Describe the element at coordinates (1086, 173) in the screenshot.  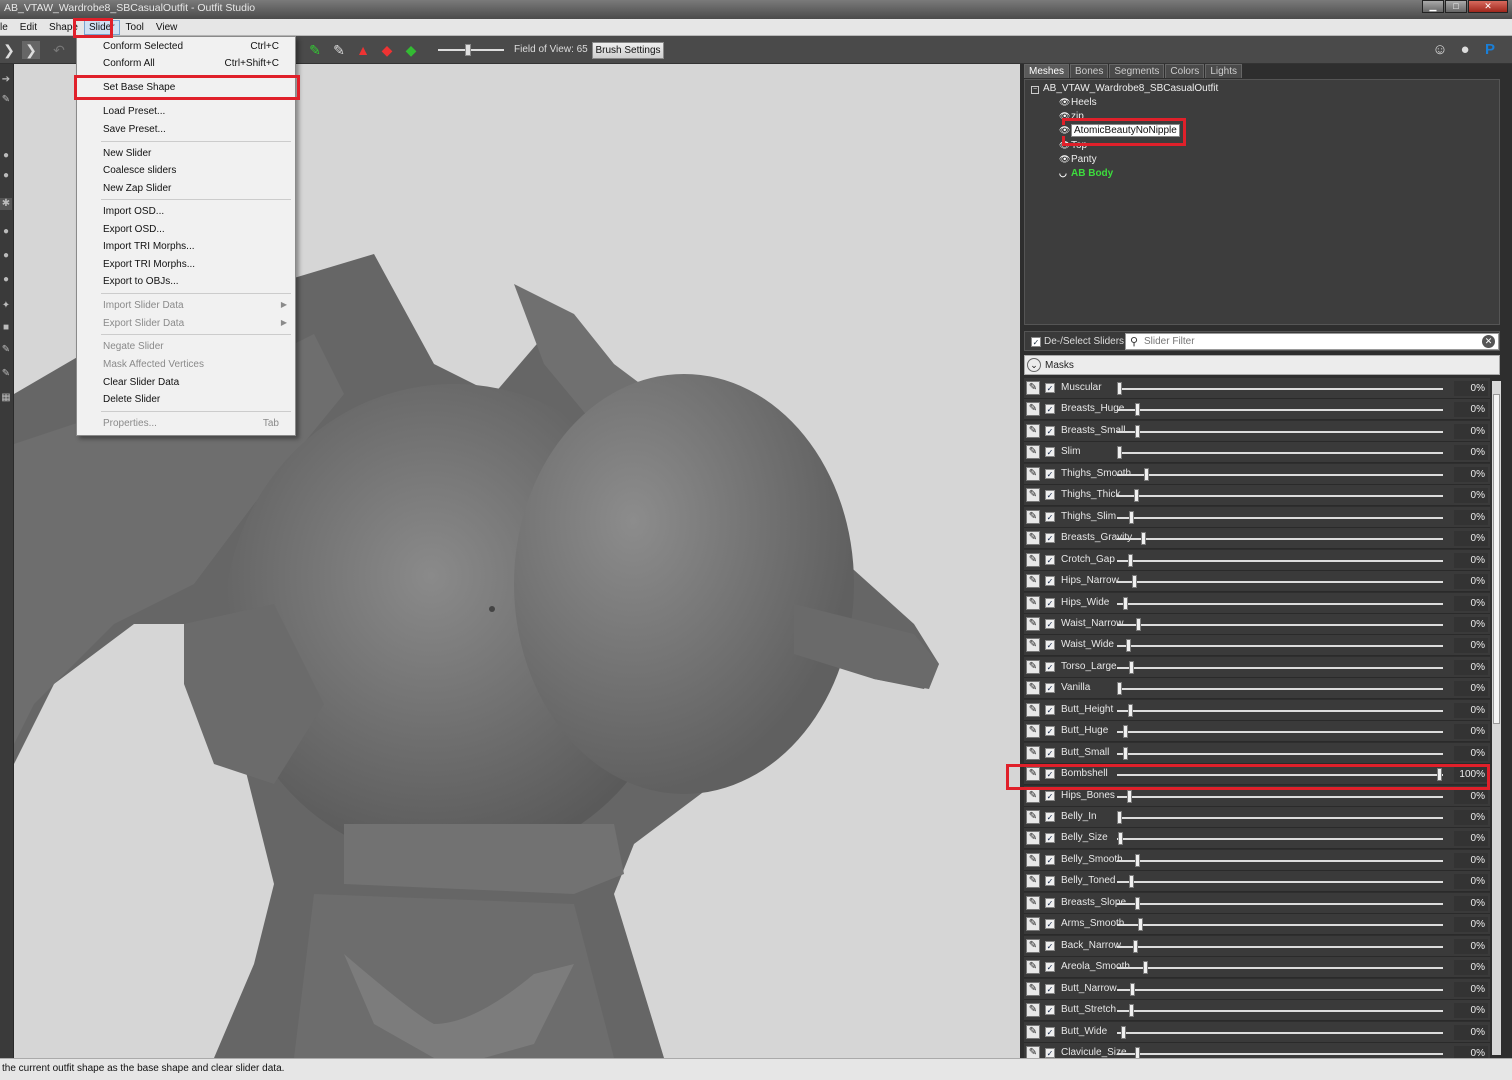
I see `mesh-item-ab-body: ◡ AB Body` at that location.